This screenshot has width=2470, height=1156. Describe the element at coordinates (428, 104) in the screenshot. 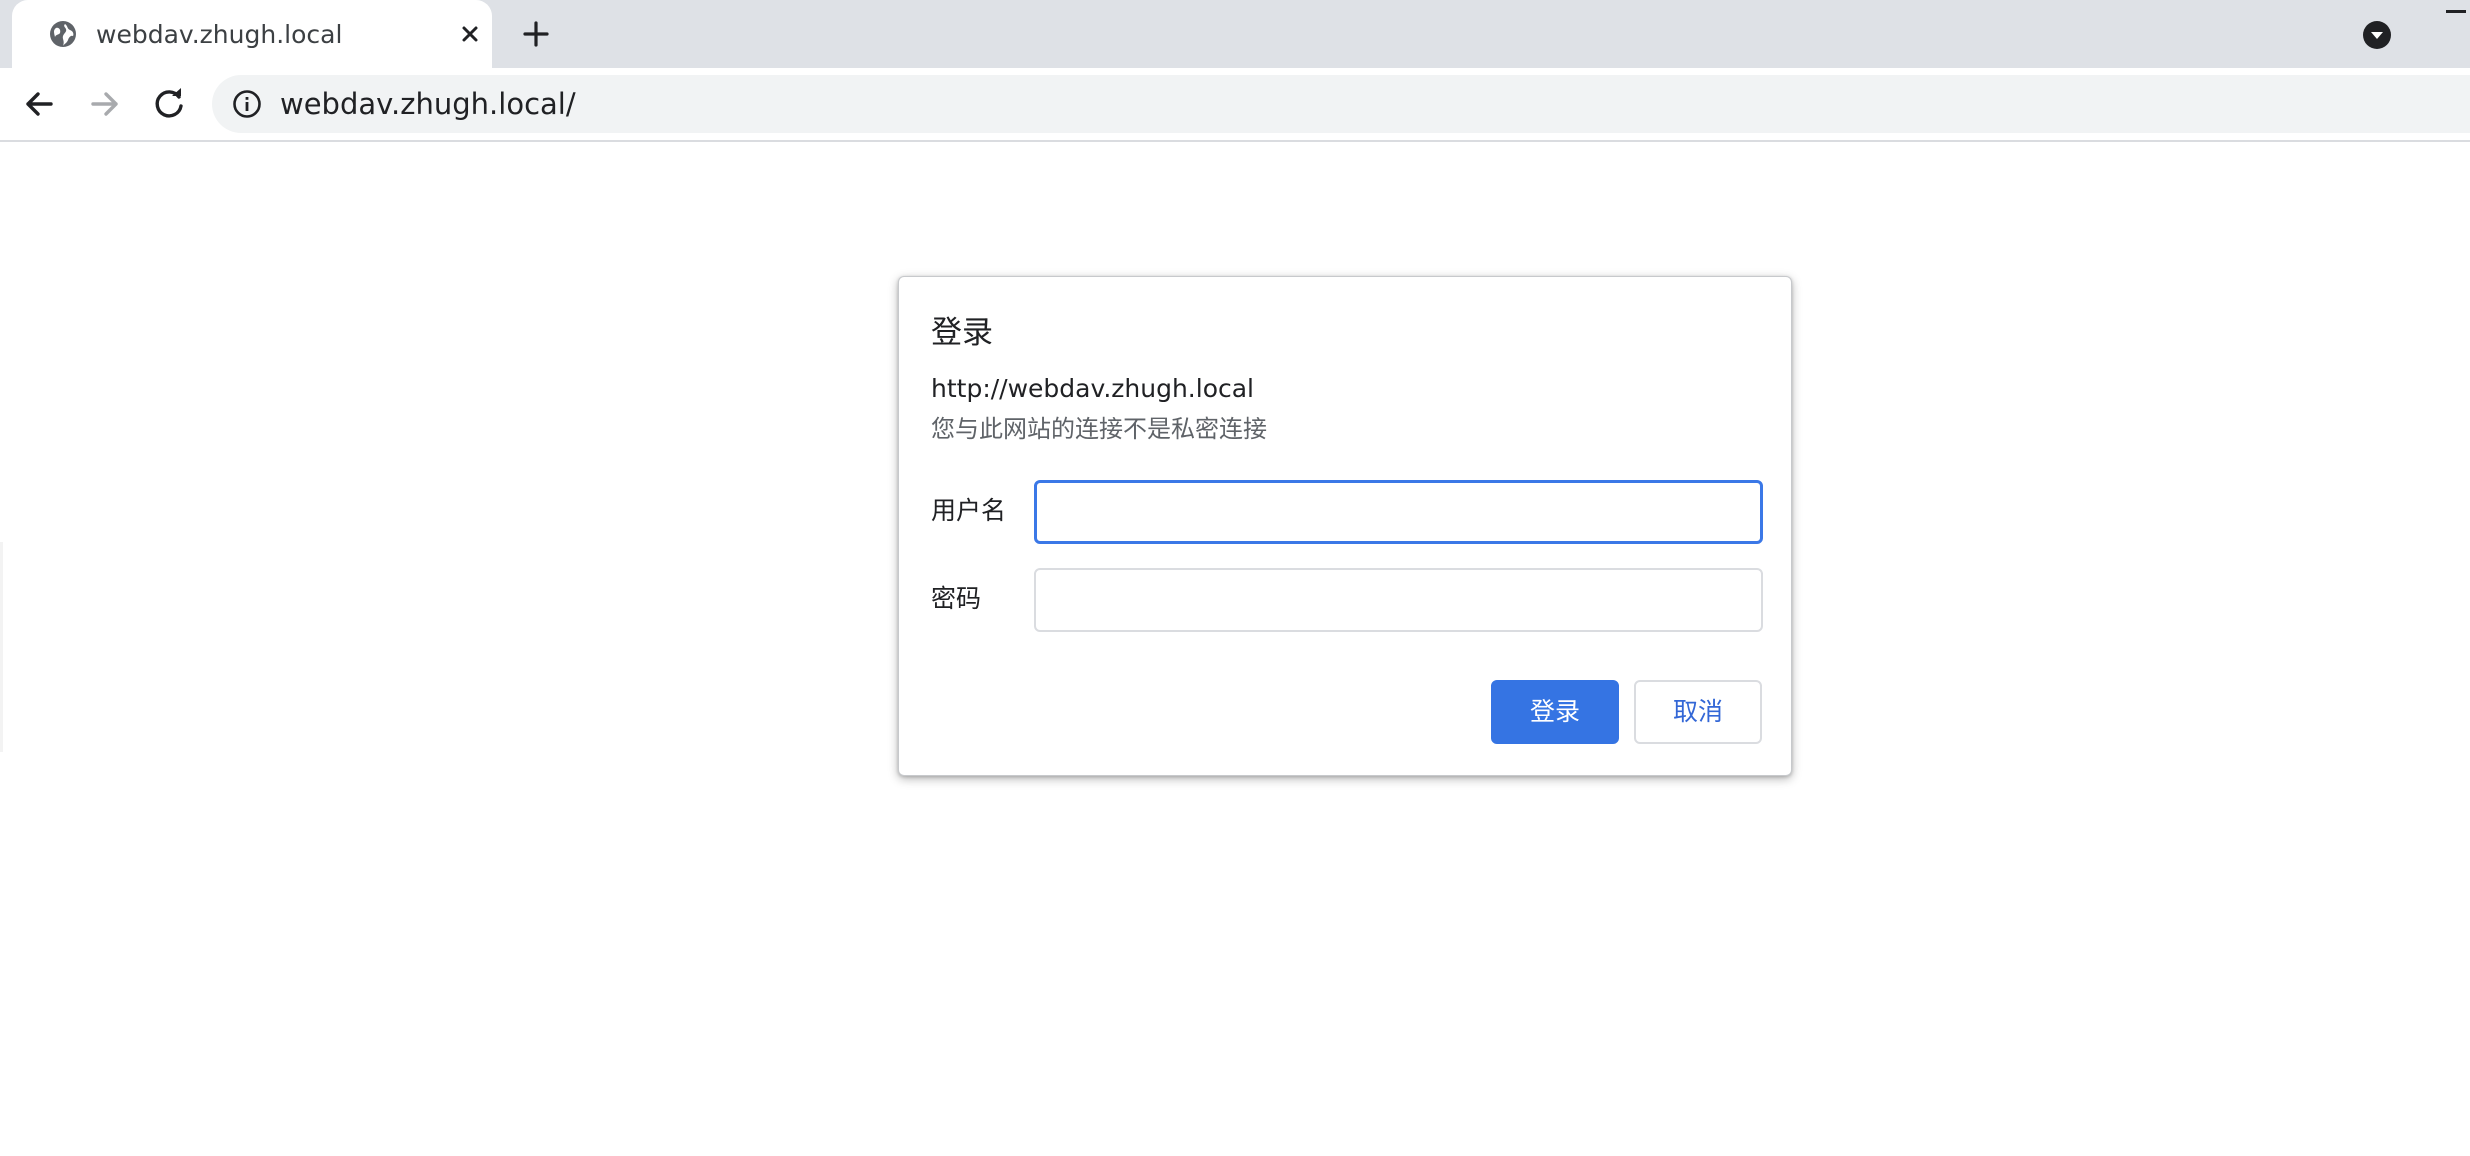

I see `url-text: webdav.zhugh.local/` at that location.